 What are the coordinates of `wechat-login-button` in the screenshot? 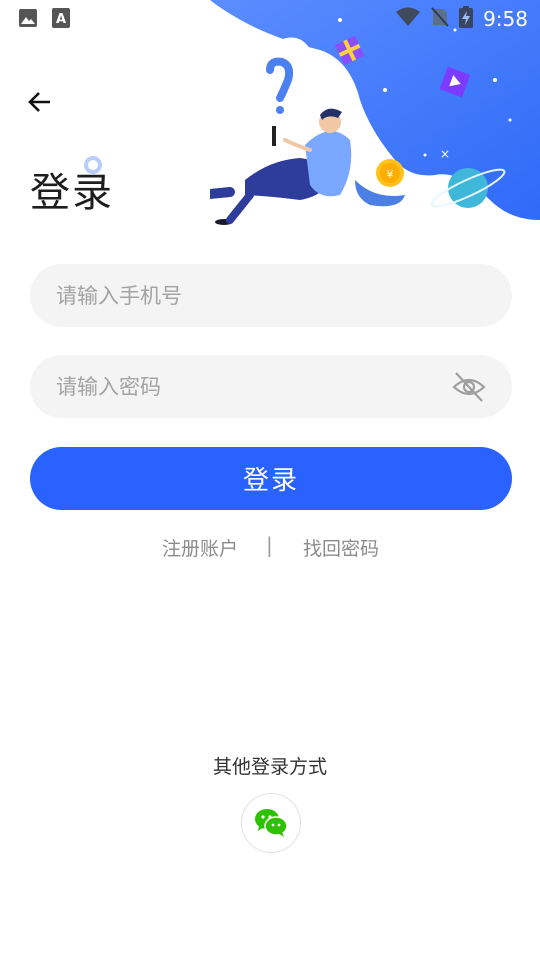 It's located at (271, 823).